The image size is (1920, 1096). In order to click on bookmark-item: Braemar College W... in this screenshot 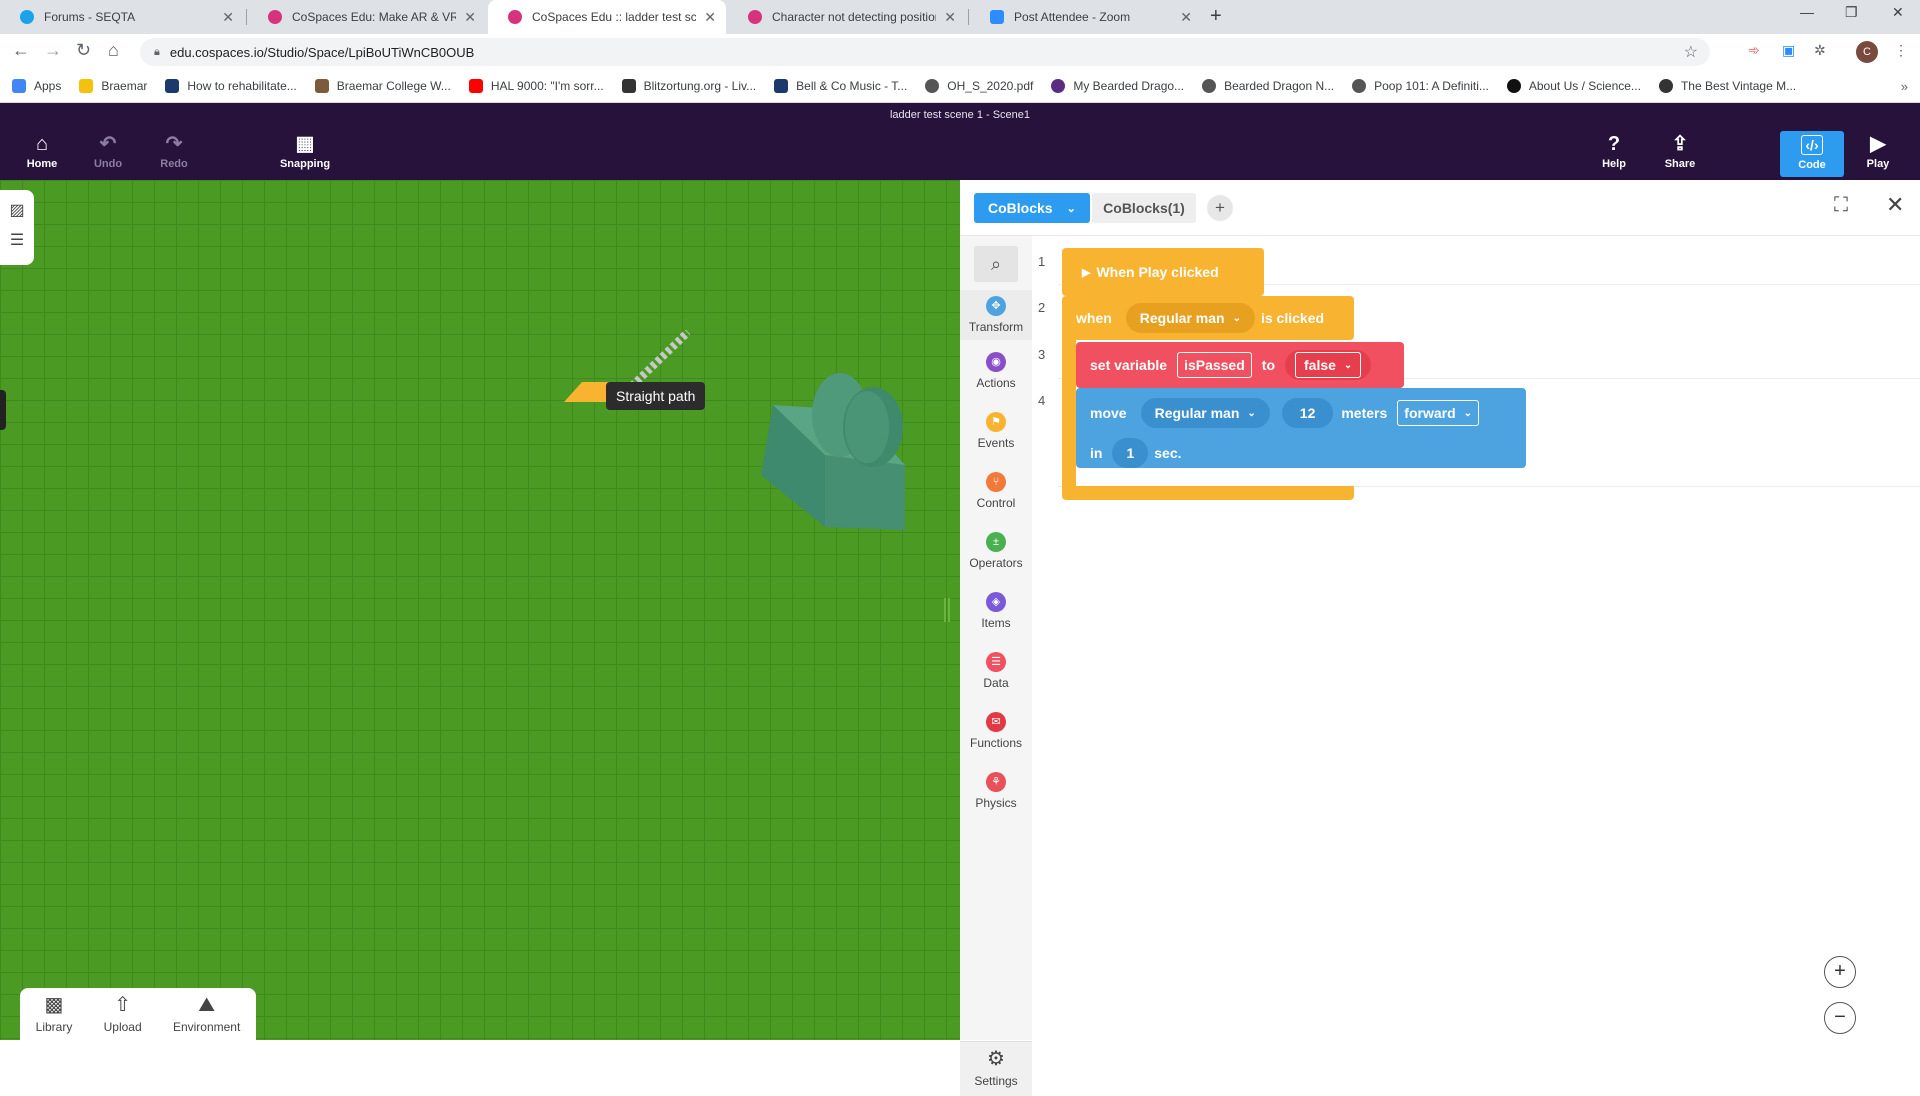, I will do `click(382, 86)`.